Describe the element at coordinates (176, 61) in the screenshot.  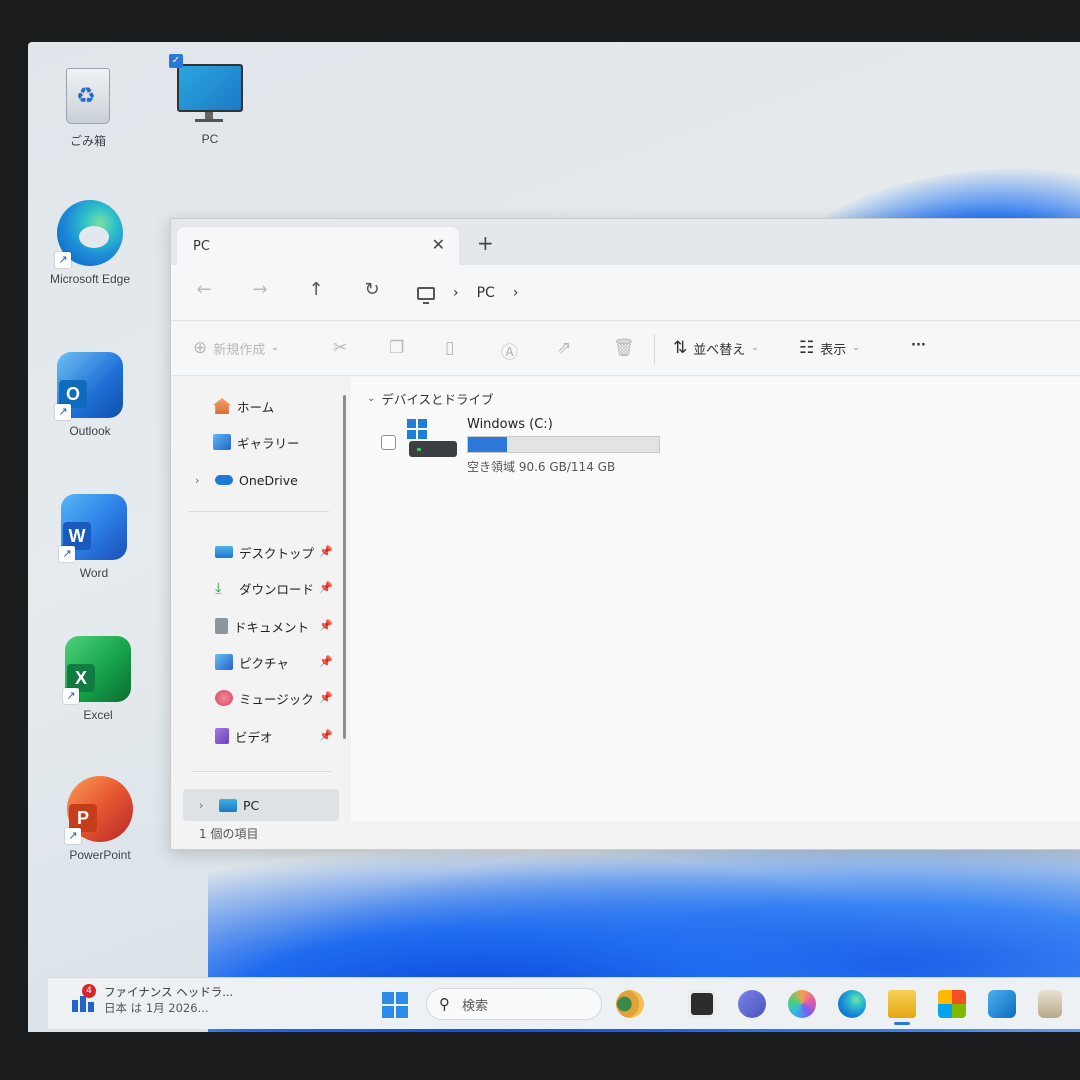
I see `checkbox-checked-icon: ✓` at that location.